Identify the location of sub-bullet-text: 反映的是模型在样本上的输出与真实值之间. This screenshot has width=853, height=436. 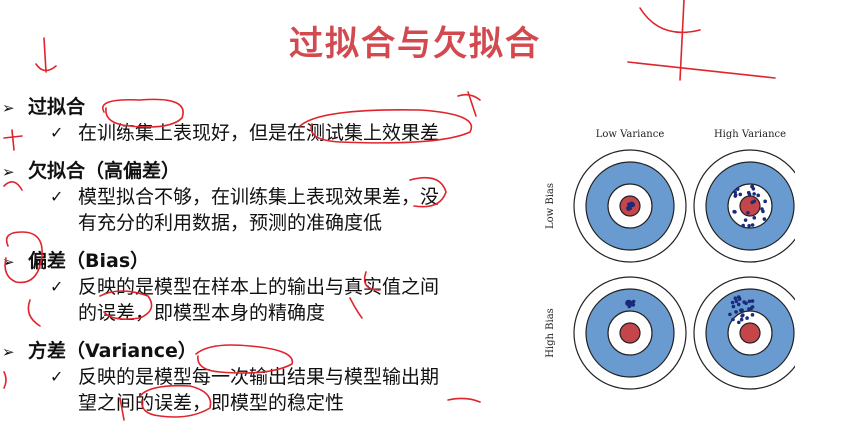
(259, 287).